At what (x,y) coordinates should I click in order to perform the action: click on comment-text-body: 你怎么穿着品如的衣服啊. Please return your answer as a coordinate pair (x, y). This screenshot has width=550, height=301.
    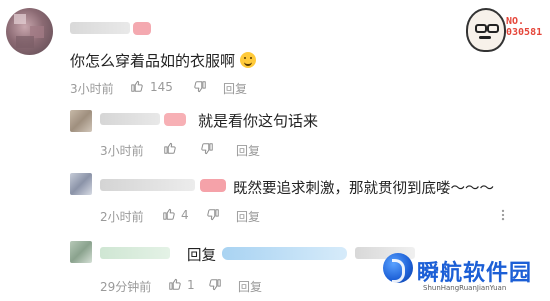
    Looking at the image, I should click on (153, 61).